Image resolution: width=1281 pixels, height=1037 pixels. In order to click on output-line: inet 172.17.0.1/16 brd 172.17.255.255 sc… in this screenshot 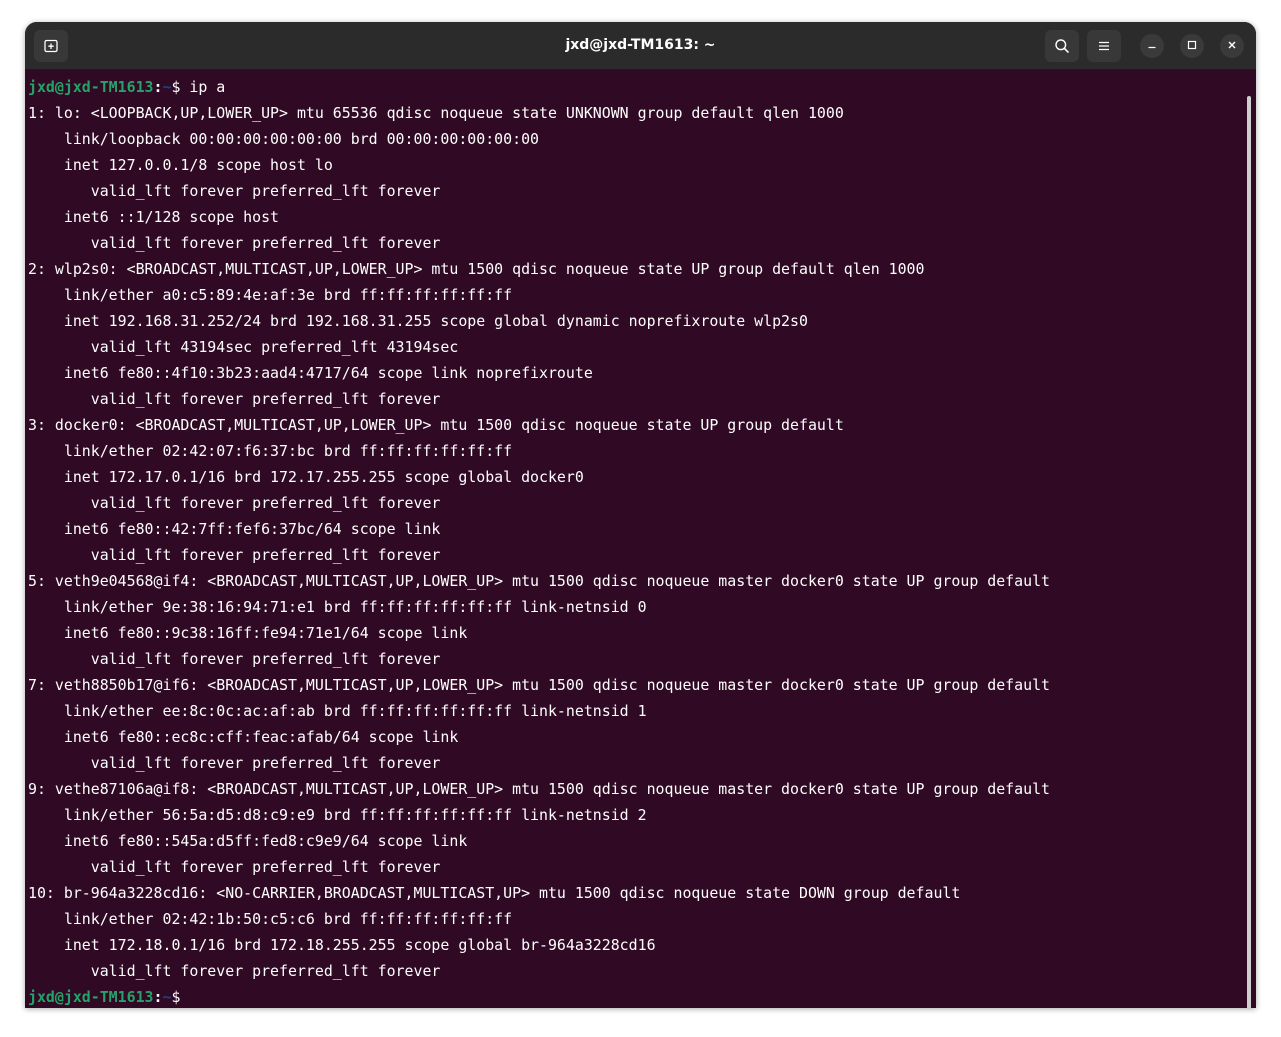, I will do `click(306, 477)`.